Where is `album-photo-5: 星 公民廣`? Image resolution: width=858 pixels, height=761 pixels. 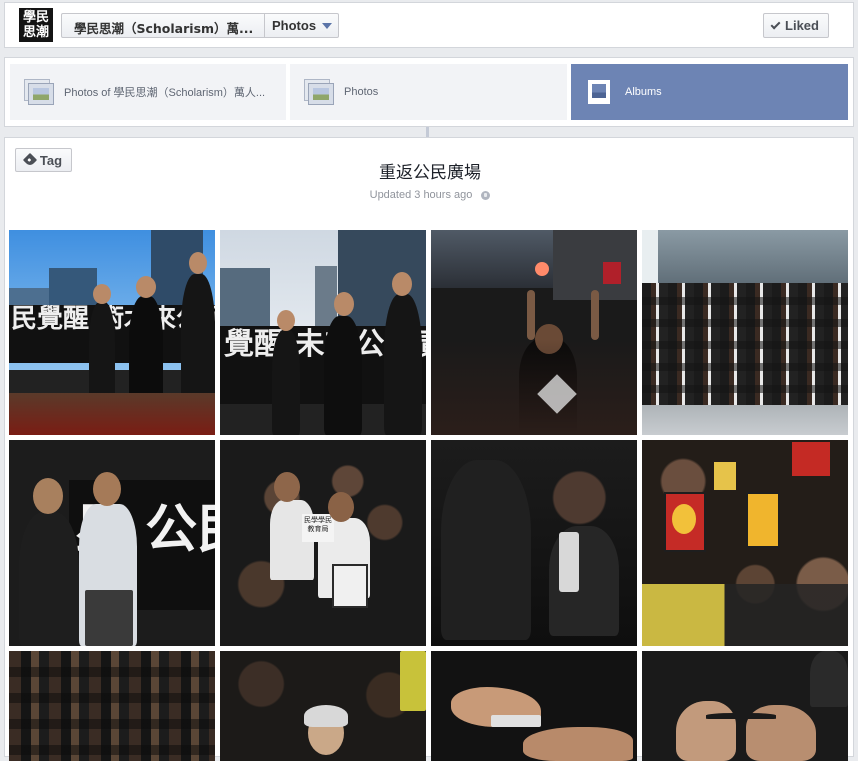 album-photo-5: 星 公民廣 is located at coordinates (112, 543).